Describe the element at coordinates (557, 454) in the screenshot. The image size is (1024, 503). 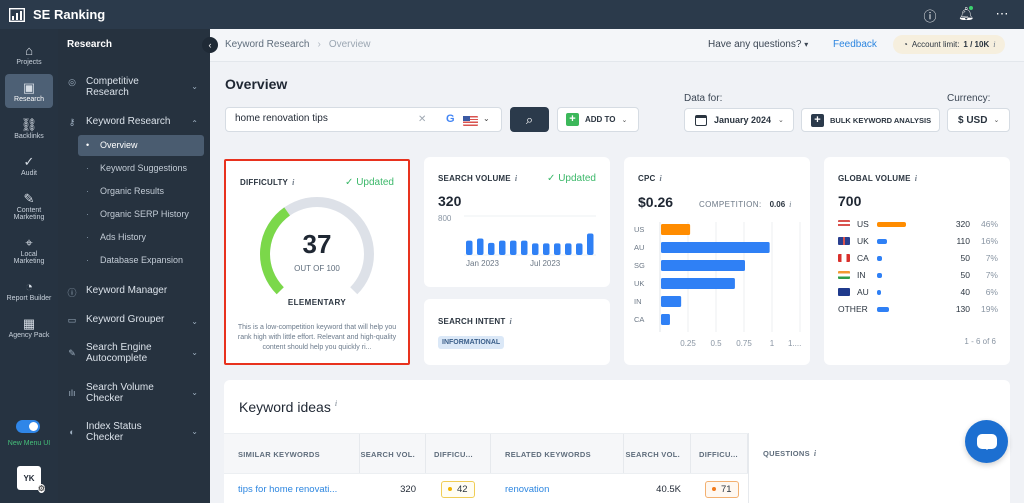
I see `col-related-keywords: RELATED KEYWORDS` at that location.